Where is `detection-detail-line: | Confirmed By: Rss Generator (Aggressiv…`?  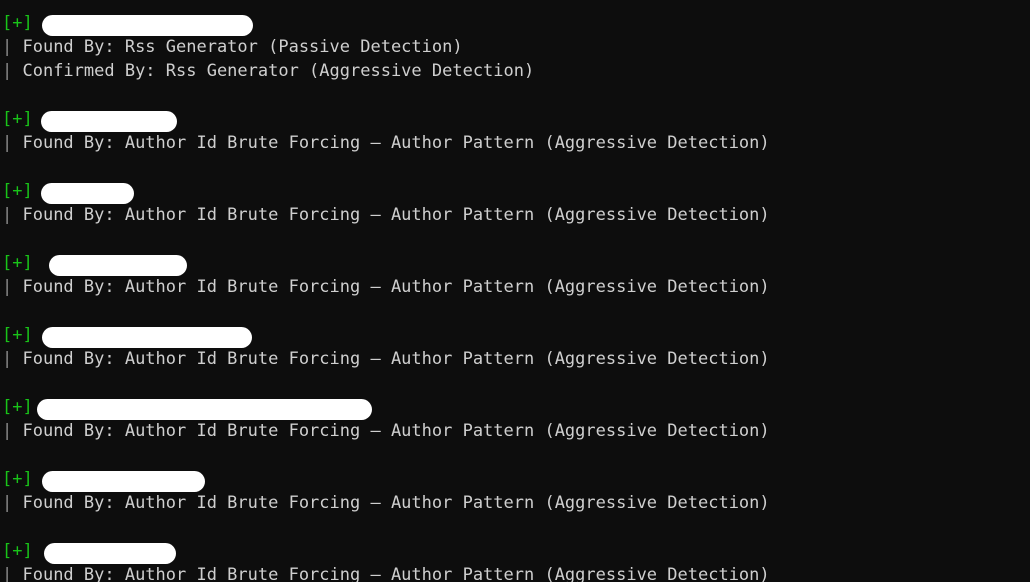
detection-detail-line: | Confirmed By: Rss Generator (Aggressiv… is located at coordinates (516, 71).